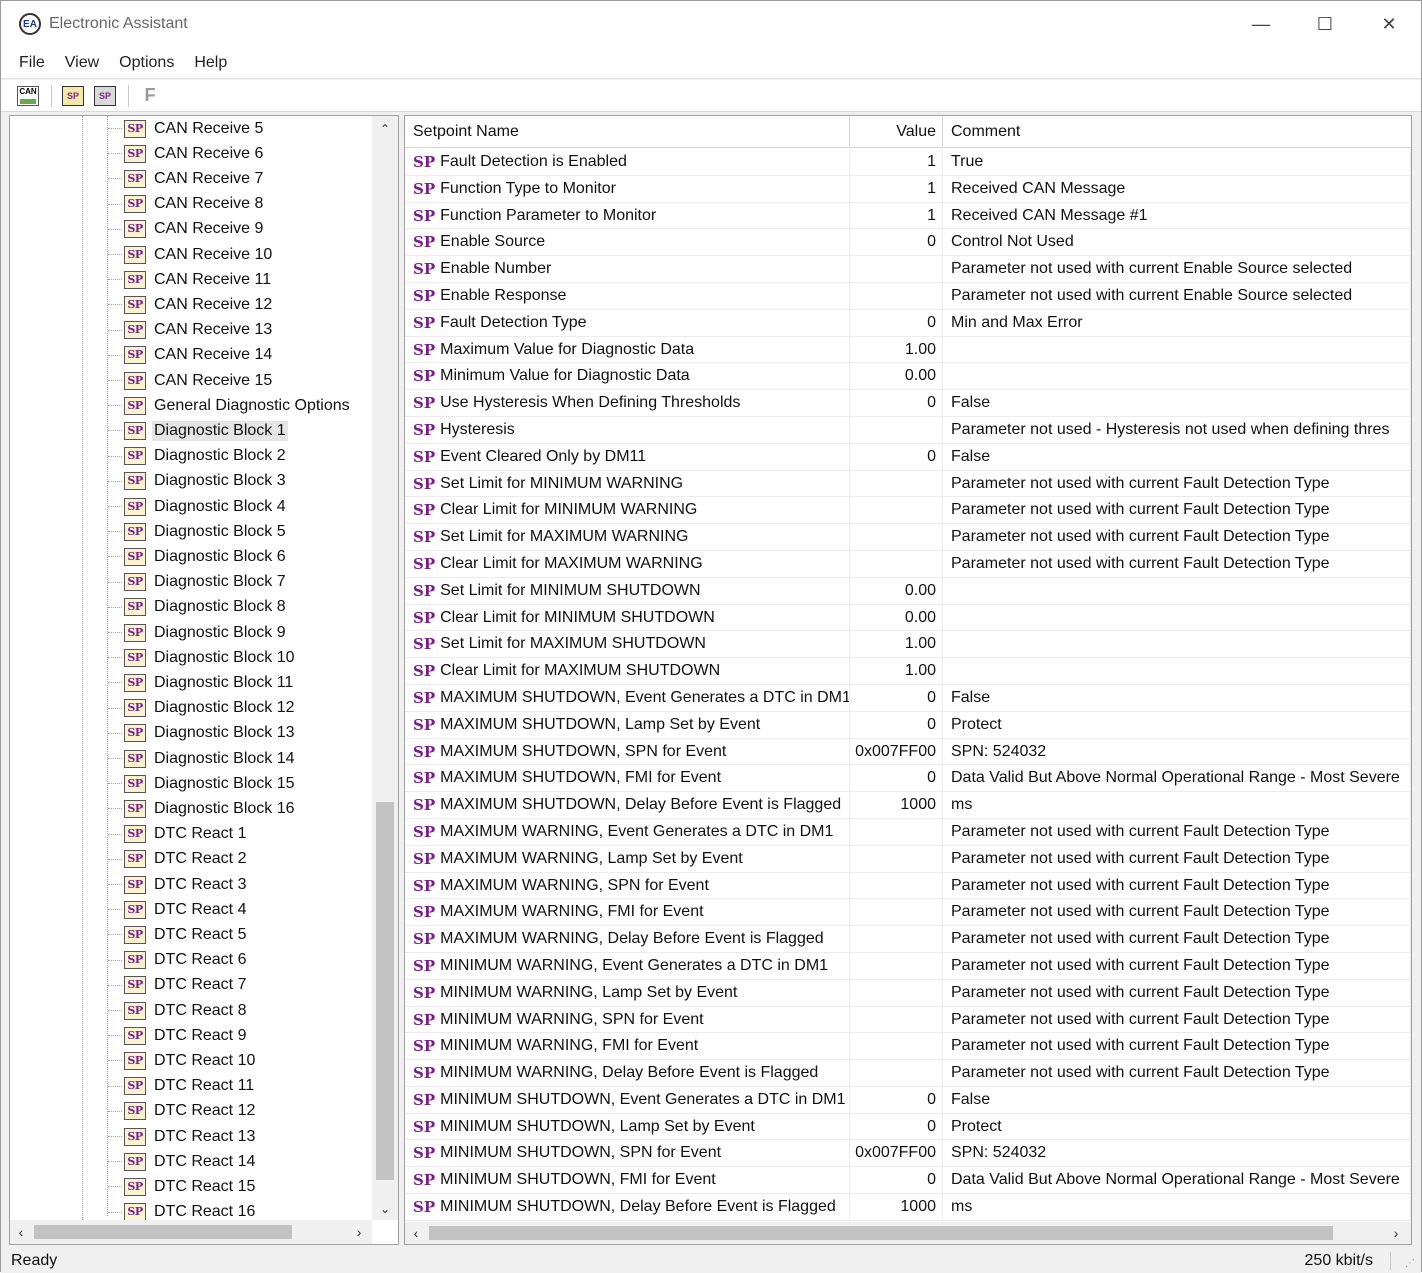 The width and height of the screenshot is (1422, 1273). I want to click on tree-item: SP DTC React 13, so click(182, 1136).